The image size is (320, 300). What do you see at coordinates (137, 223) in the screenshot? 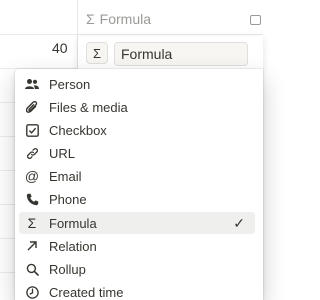
I see `menu-item-formula: Σ Formula ✓` at bounding box center [137, 223].